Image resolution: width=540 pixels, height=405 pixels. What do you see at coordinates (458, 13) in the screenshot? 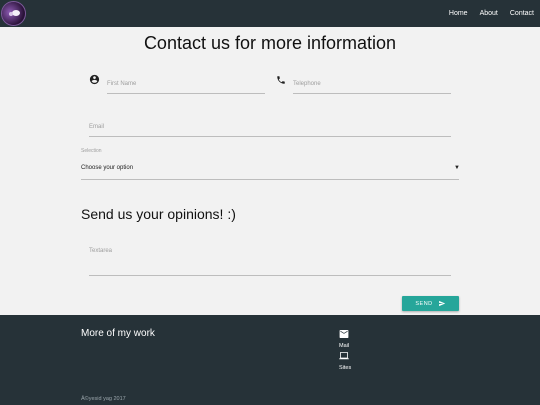
I see `nav-link-home: Home` at bounding box center [458, 13].